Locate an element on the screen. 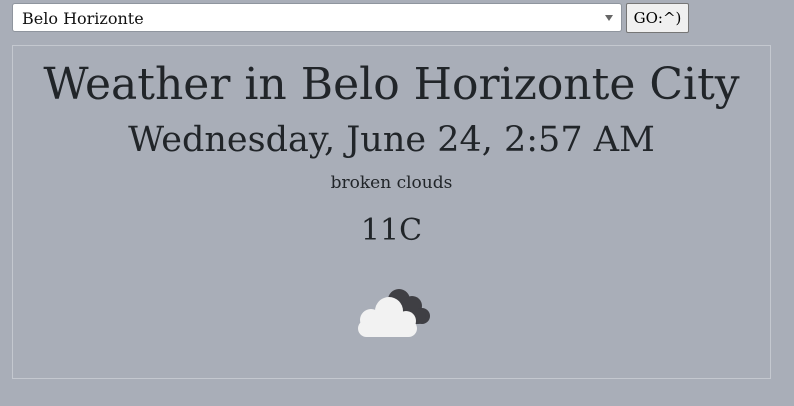  weather-description: broken clouds is located at coordinates (391, 183).